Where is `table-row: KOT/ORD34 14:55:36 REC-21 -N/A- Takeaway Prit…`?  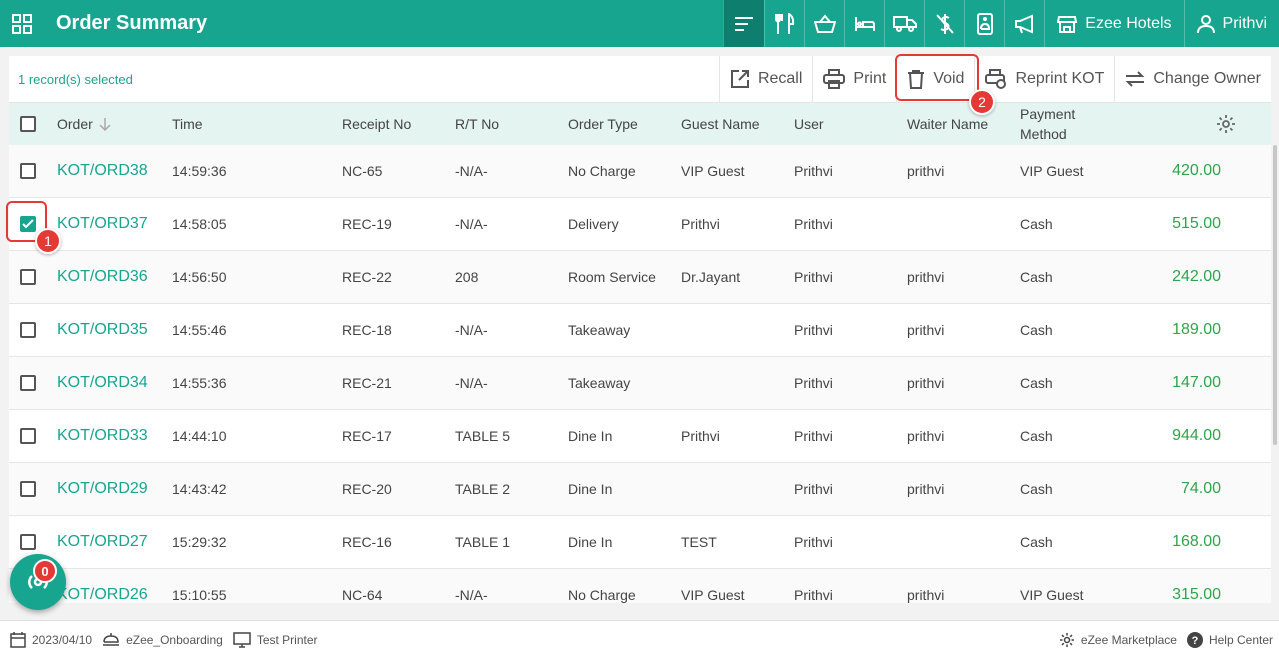
table-row: KOT/ORD34 14:55:36 REC-21 -N/A- Takeaway Prit… is located at coordinates (640, 383).